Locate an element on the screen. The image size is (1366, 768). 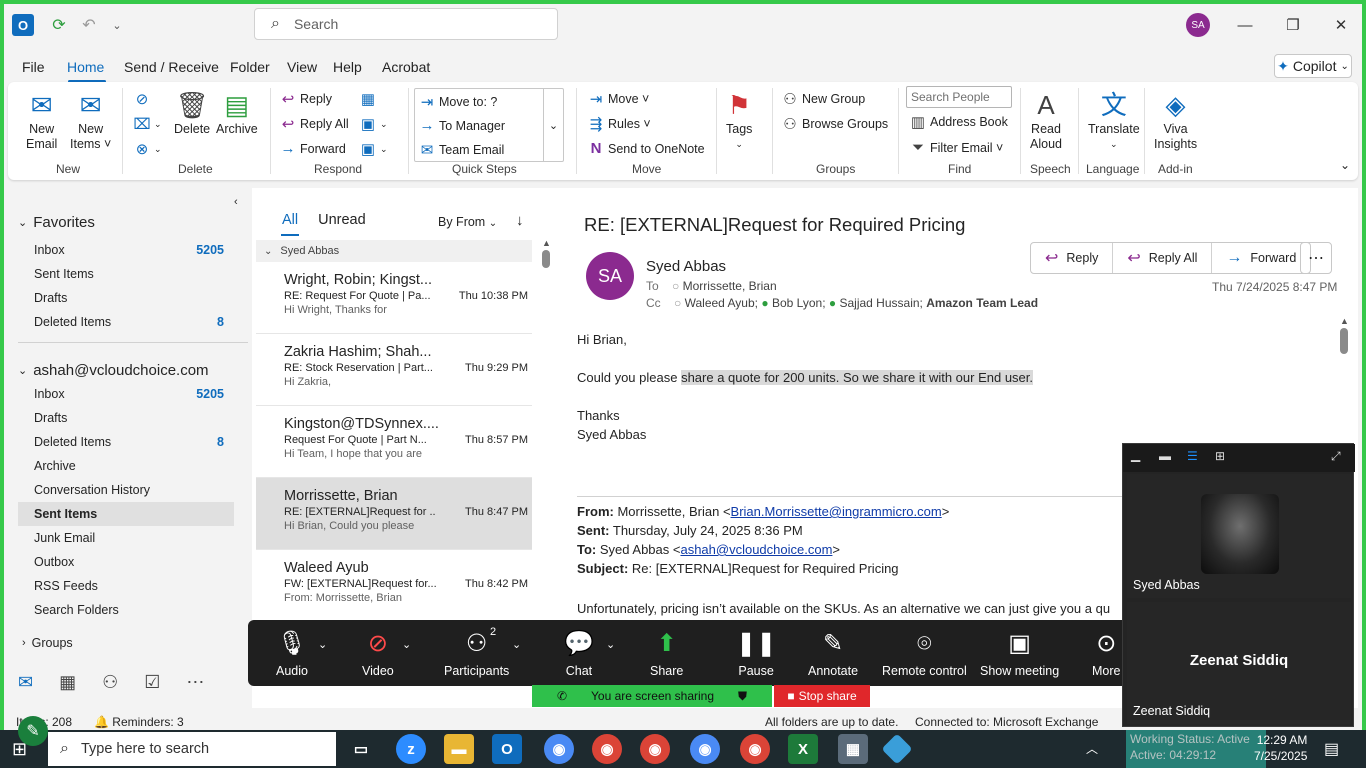
task-view-icon: ▭ is located at coordinates (361, 749).